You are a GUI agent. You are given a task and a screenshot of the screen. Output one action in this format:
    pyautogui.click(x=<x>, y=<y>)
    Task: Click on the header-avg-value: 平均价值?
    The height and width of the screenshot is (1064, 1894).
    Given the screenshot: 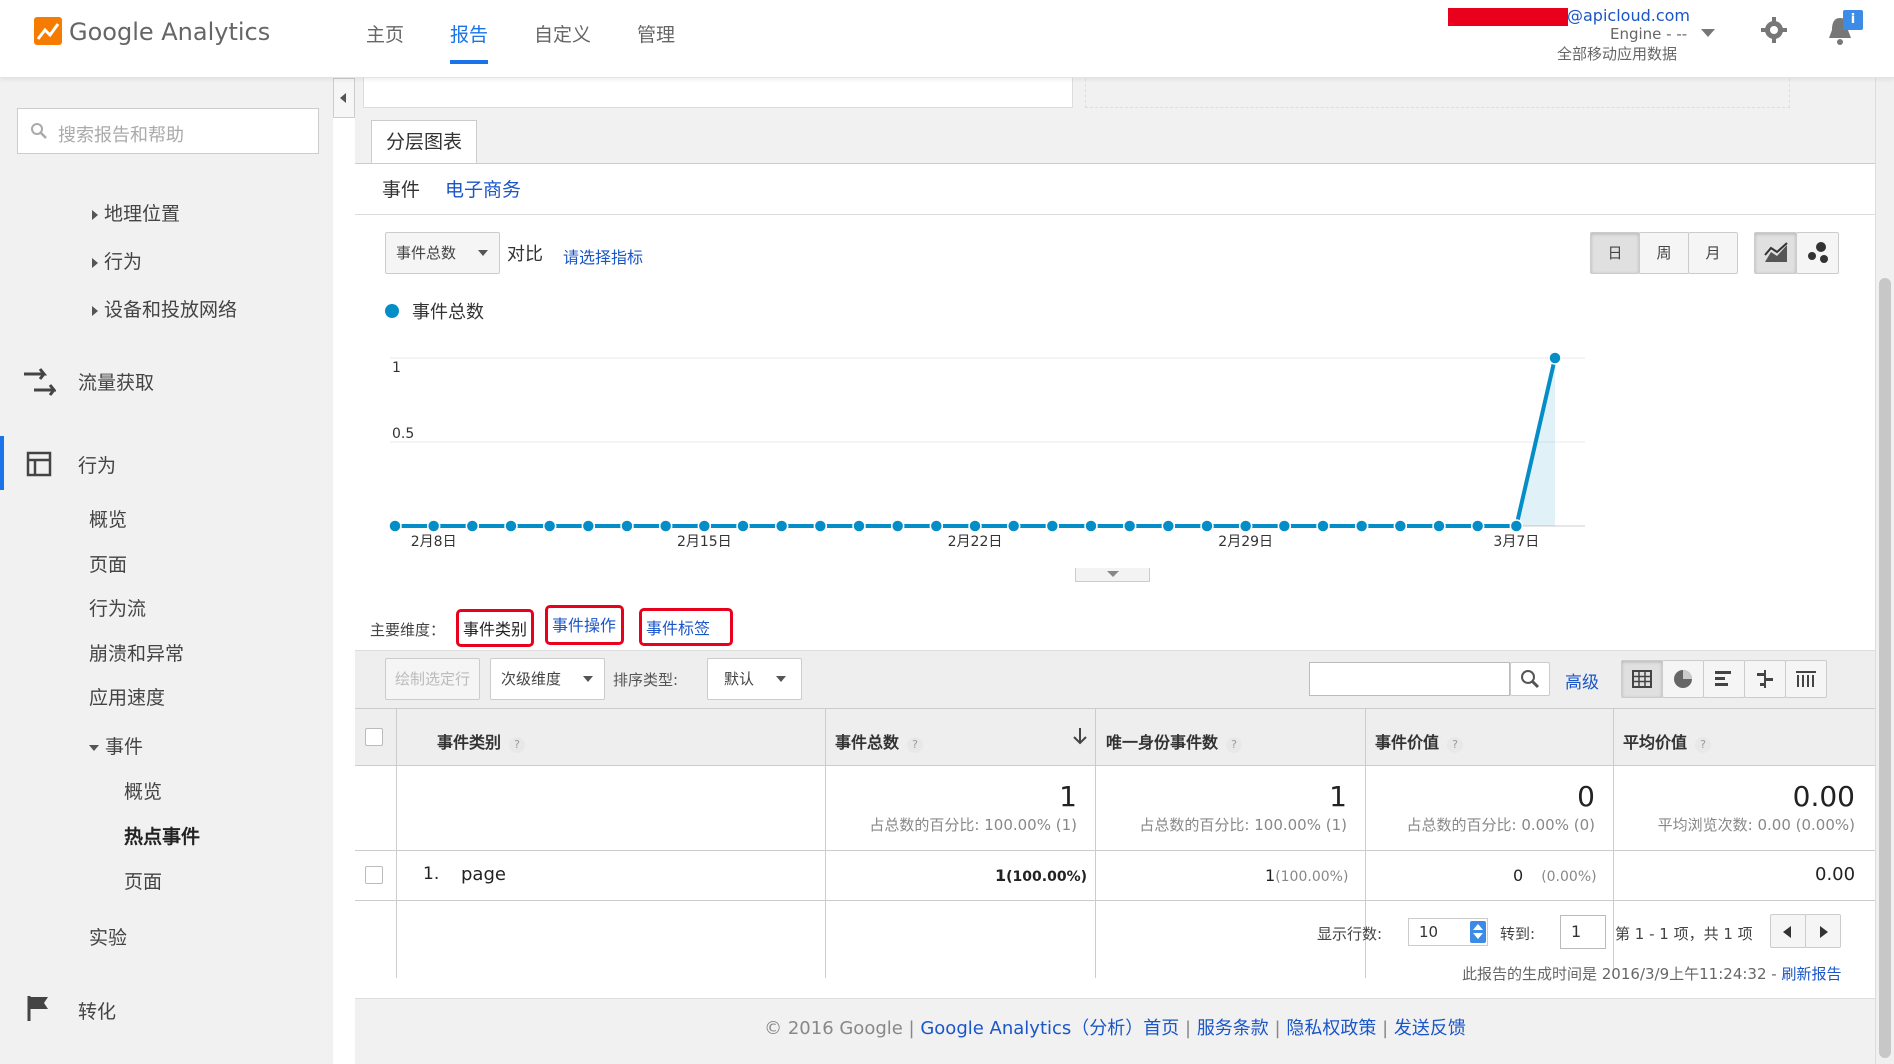 What is the action you would take?
    pyautogui.click(x=1667, y=741)
    